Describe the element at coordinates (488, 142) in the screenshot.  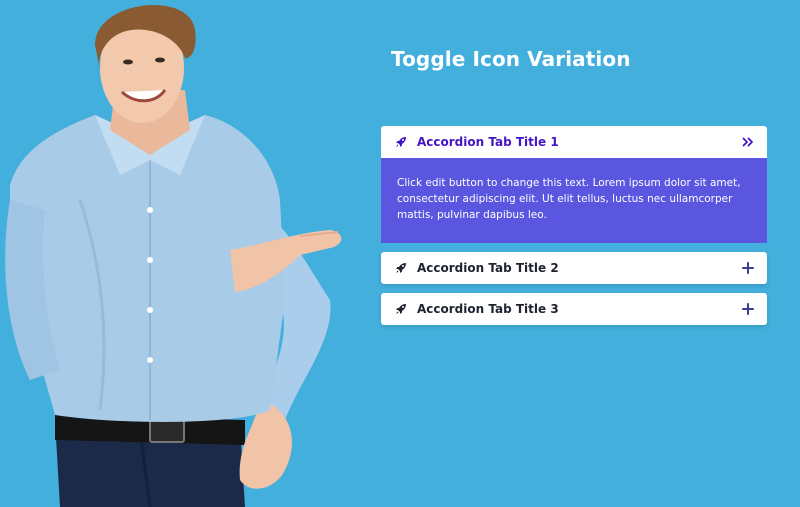
I see `accordion-tab-1-title: Accordion Tab Title 1` at that location.